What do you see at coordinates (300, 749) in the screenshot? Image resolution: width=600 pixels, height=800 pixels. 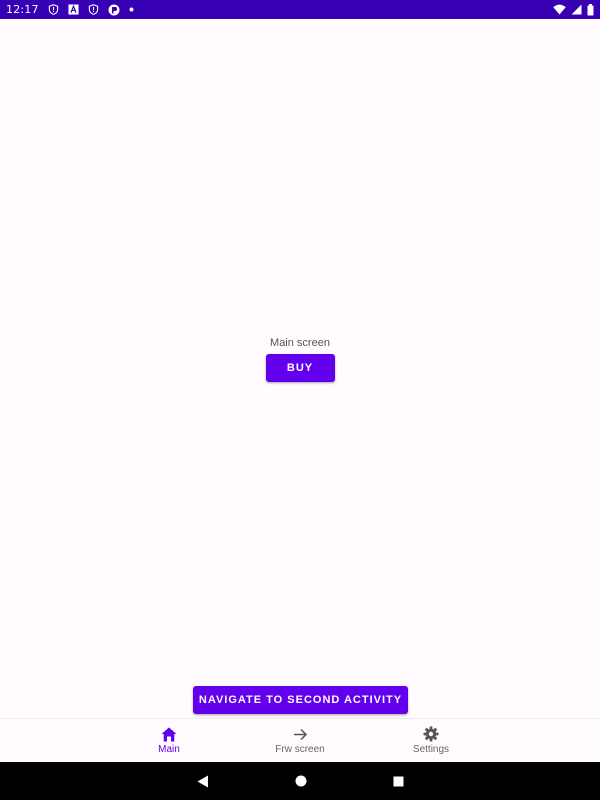 I see `bottom-nav-label-frw-screen: Frw screen` at bounding box center [300, 749].